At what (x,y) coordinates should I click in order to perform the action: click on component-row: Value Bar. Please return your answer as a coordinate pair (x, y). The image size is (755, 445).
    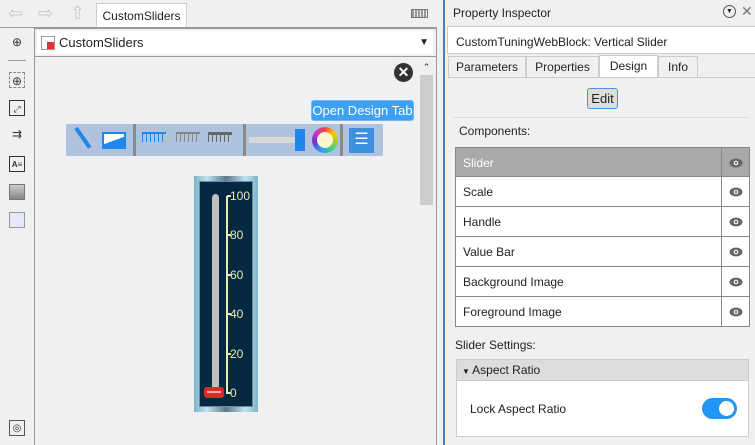
    Looking at the image, I should click on (602, 252).